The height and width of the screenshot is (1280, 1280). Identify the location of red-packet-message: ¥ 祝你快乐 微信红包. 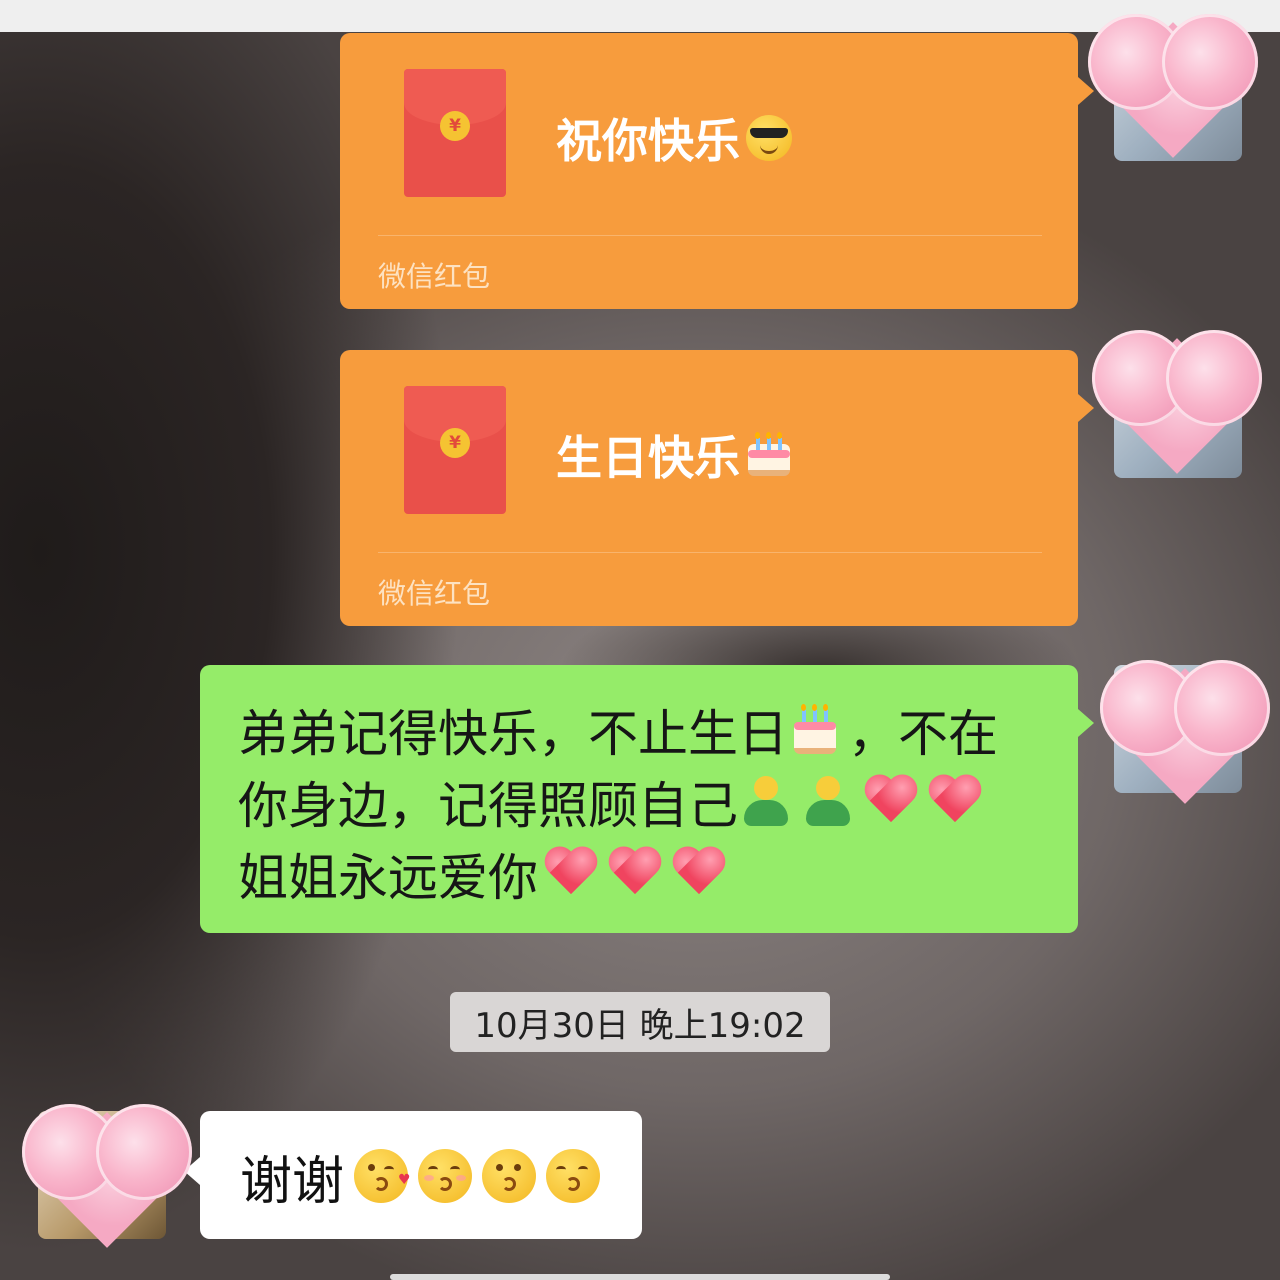
(717, 171).